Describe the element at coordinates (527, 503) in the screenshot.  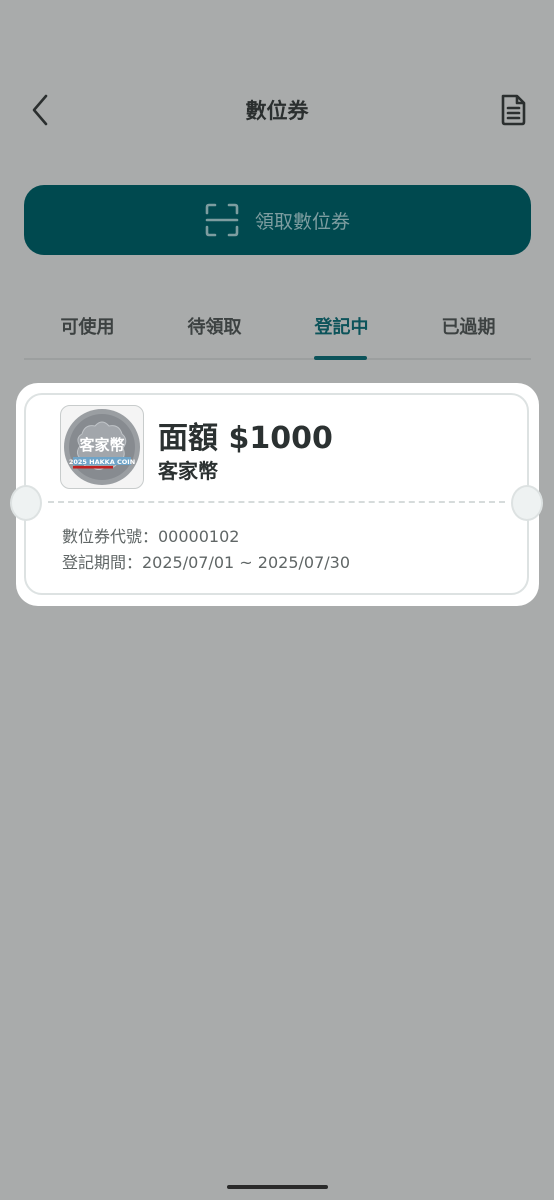
I see `ticket-notch-right` at that location.